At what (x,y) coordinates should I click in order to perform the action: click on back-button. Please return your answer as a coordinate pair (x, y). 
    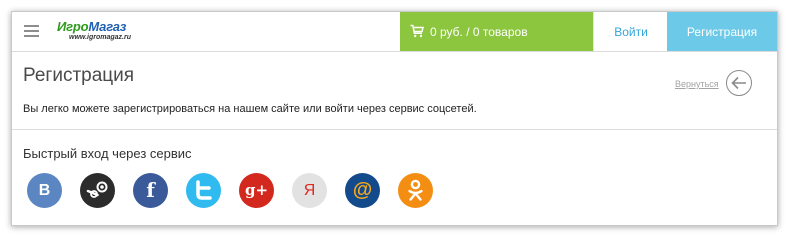
    Looking at the image, I should click on (739, 83).